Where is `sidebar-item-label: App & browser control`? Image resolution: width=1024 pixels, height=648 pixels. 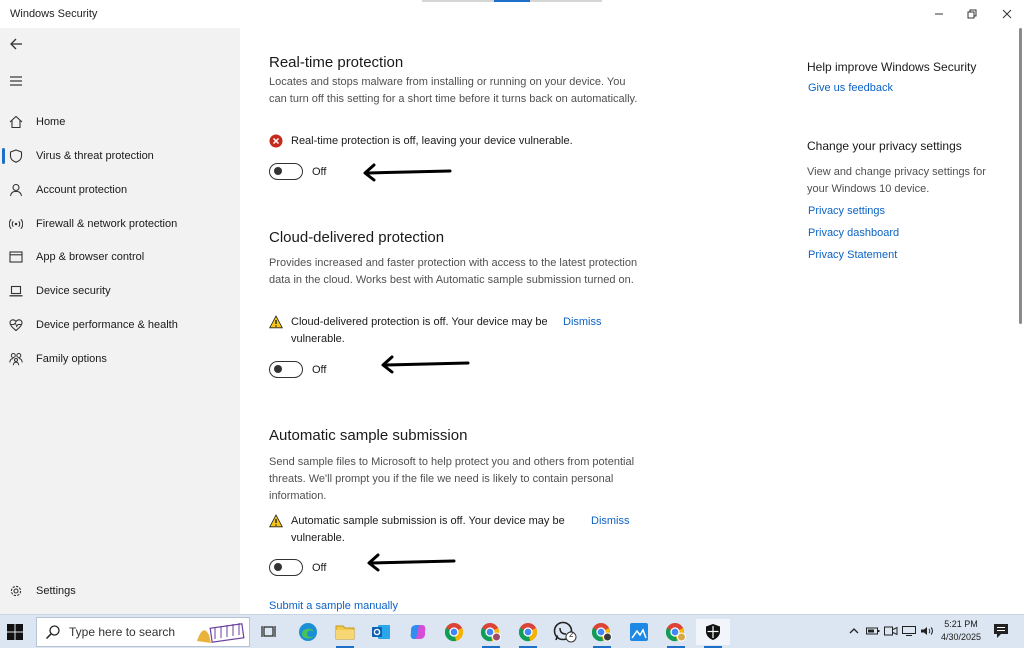 sidebar-item-label: App & browser control is located at coordinates (90, 257).